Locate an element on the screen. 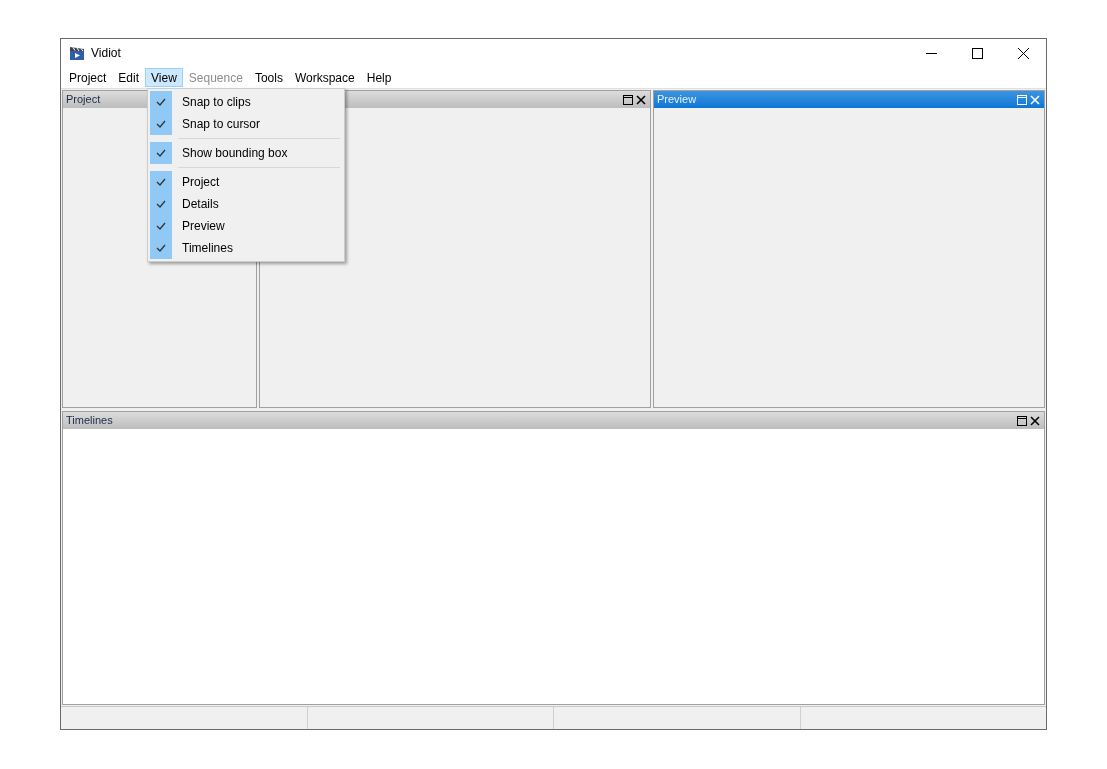  menu-item: Help is located at coordinates (379, 77).